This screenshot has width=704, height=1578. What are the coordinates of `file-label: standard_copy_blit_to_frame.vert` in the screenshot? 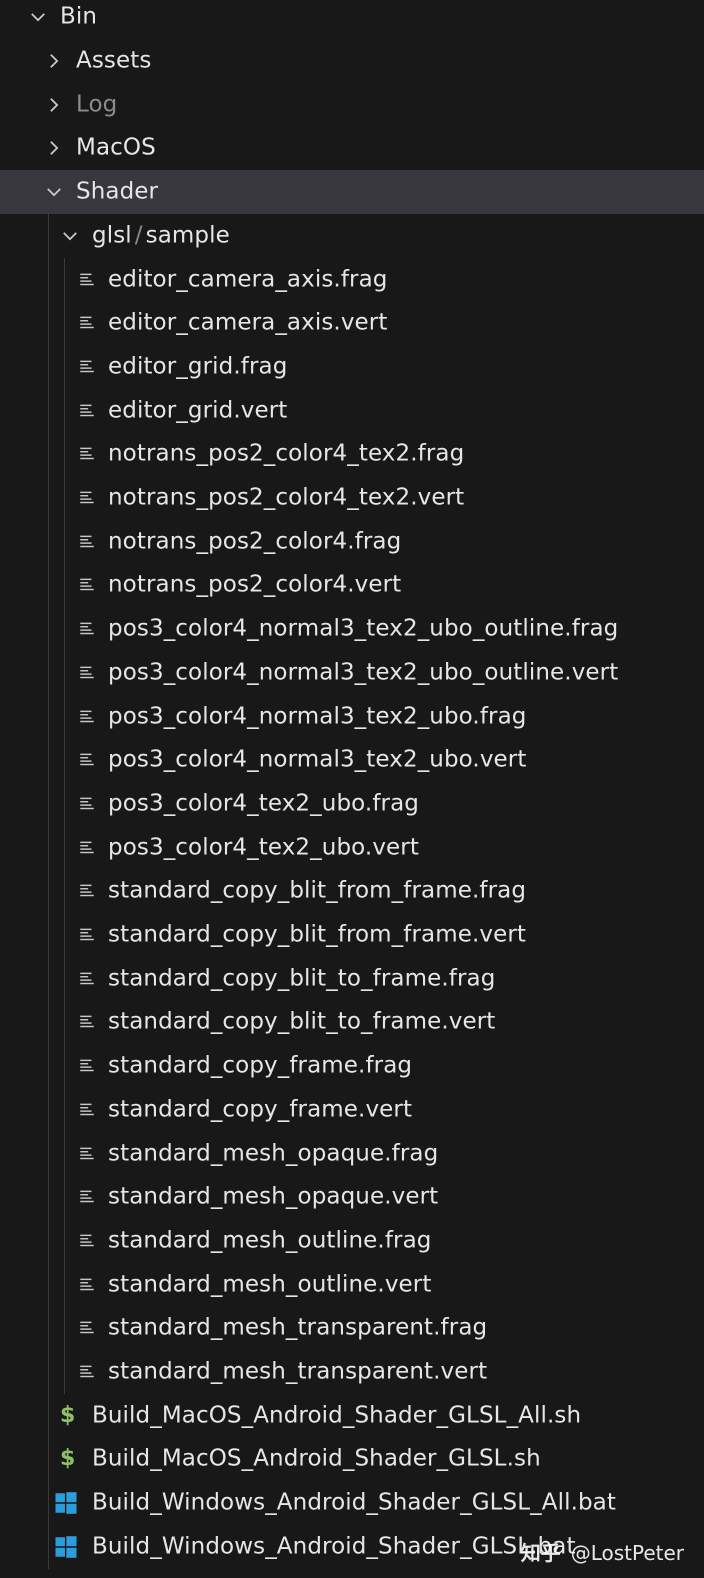 It's located at (302, 1021).